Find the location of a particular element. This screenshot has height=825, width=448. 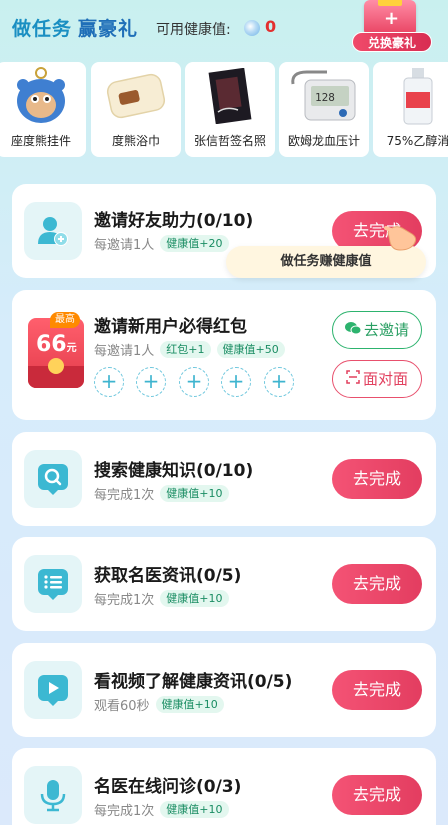

task-card-doctor-news: 获取名医资讯(0/5) 每完成1次 健康值+10 去完成 is located at coordinates (224, 584).